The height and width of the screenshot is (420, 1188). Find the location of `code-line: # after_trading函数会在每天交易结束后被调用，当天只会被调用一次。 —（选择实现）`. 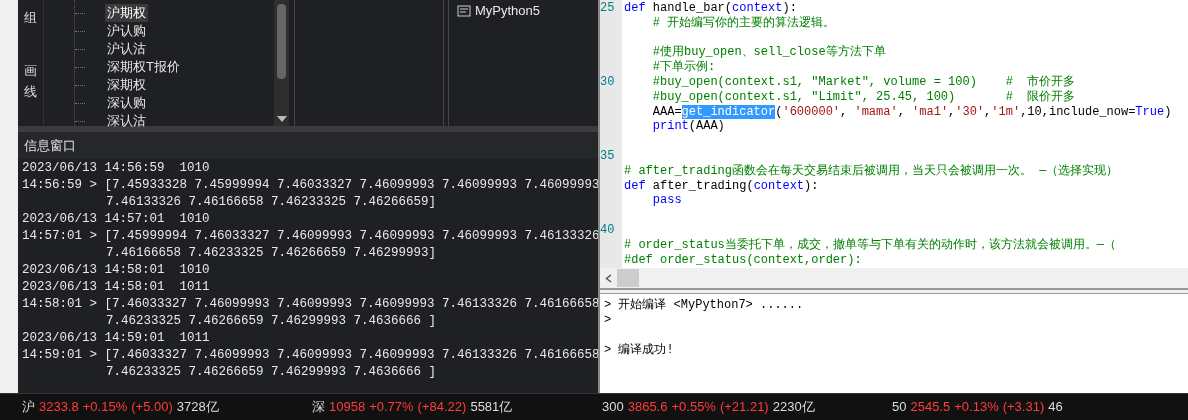

code-line: # after_trading函数会在每天交易结束后被调用，当天只会被调用一次。 —（选择实现） is located at coordinates (871, 170).